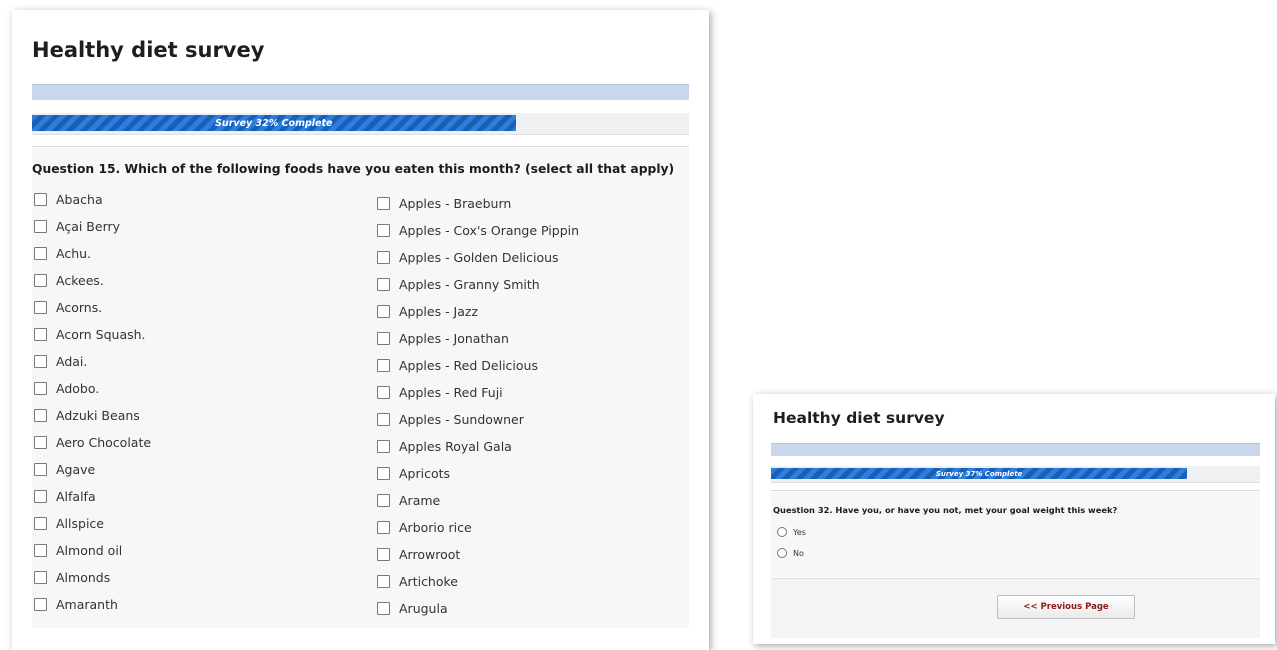 The width and height of the screenshot is (1277, 650). I want to click on radio-option-yes: Yes, so click(791, 532).